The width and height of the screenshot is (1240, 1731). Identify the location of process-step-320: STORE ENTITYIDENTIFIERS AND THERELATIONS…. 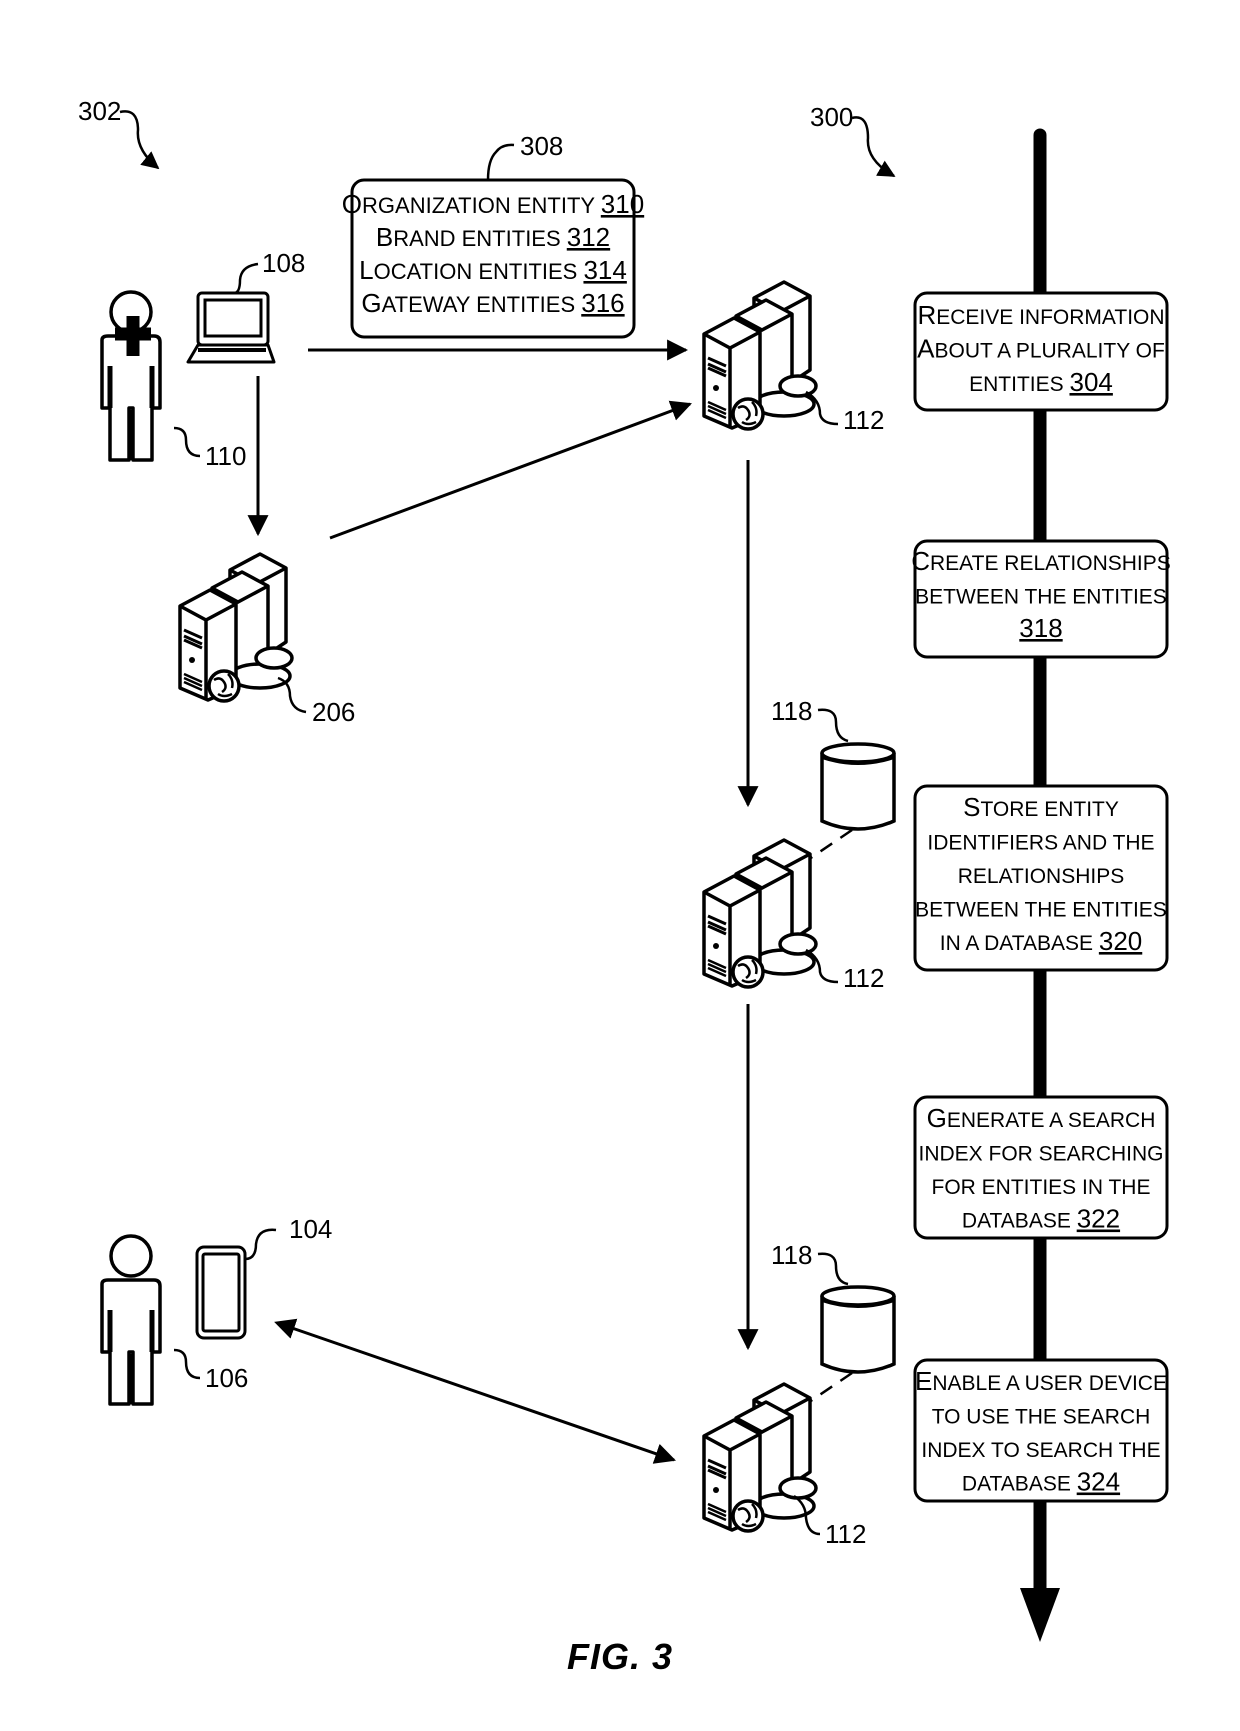
(1041, 878).